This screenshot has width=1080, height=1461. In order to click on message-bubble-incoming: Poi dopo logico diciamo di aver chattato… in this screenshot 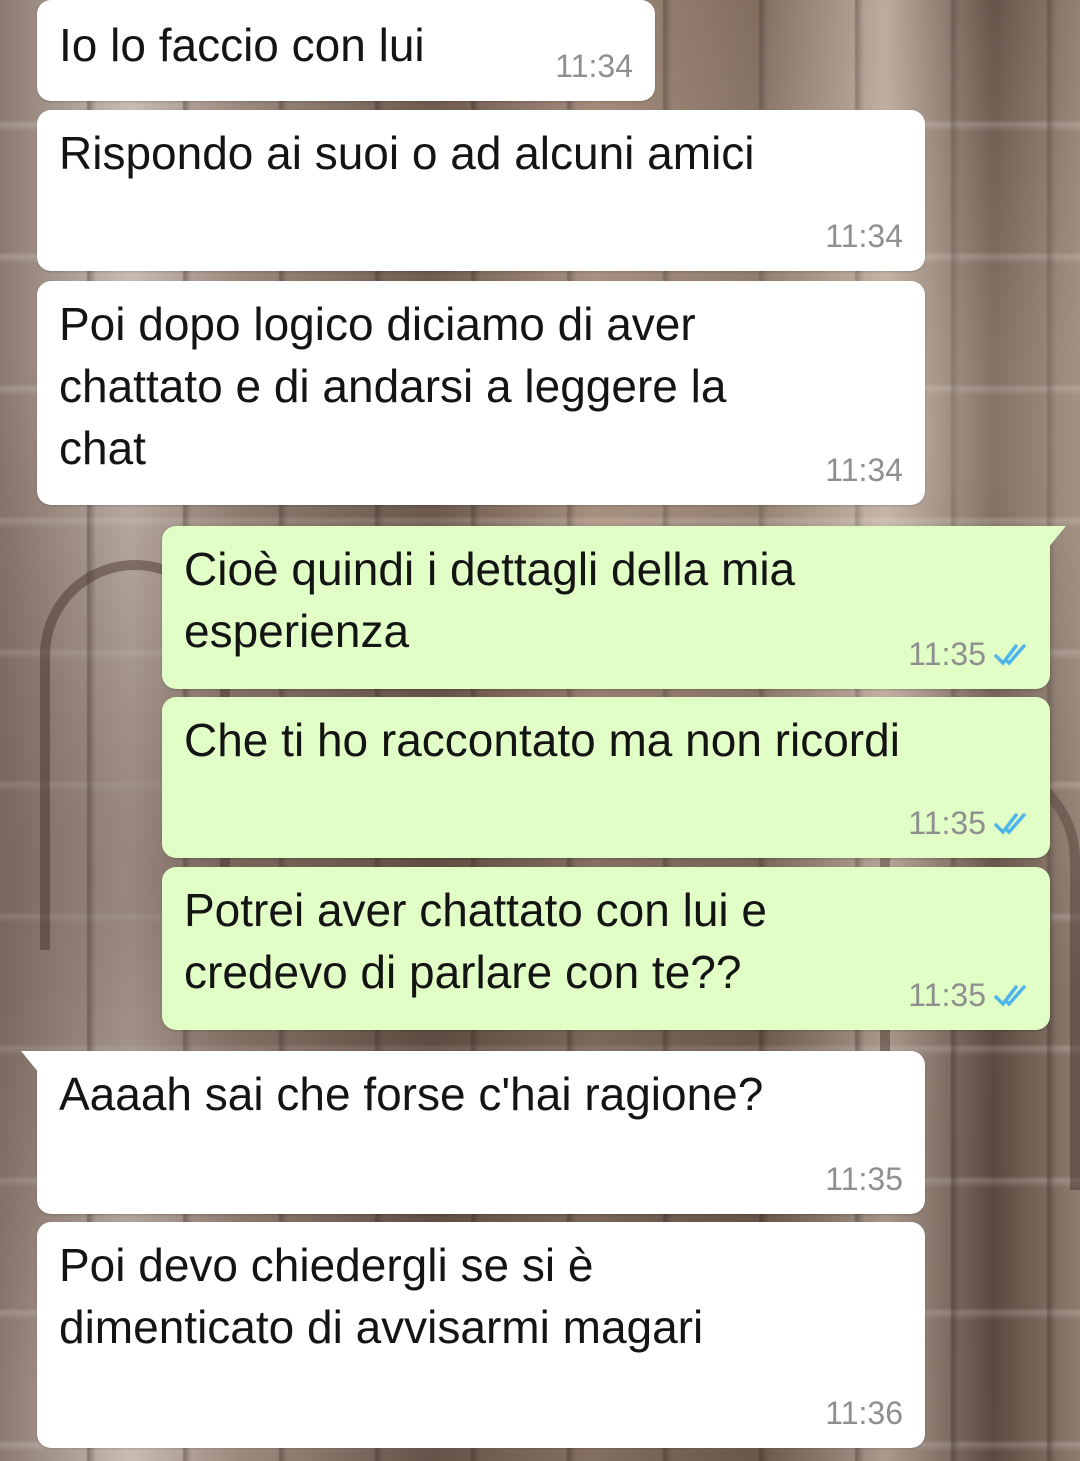, I will do `click(481, 393)`.